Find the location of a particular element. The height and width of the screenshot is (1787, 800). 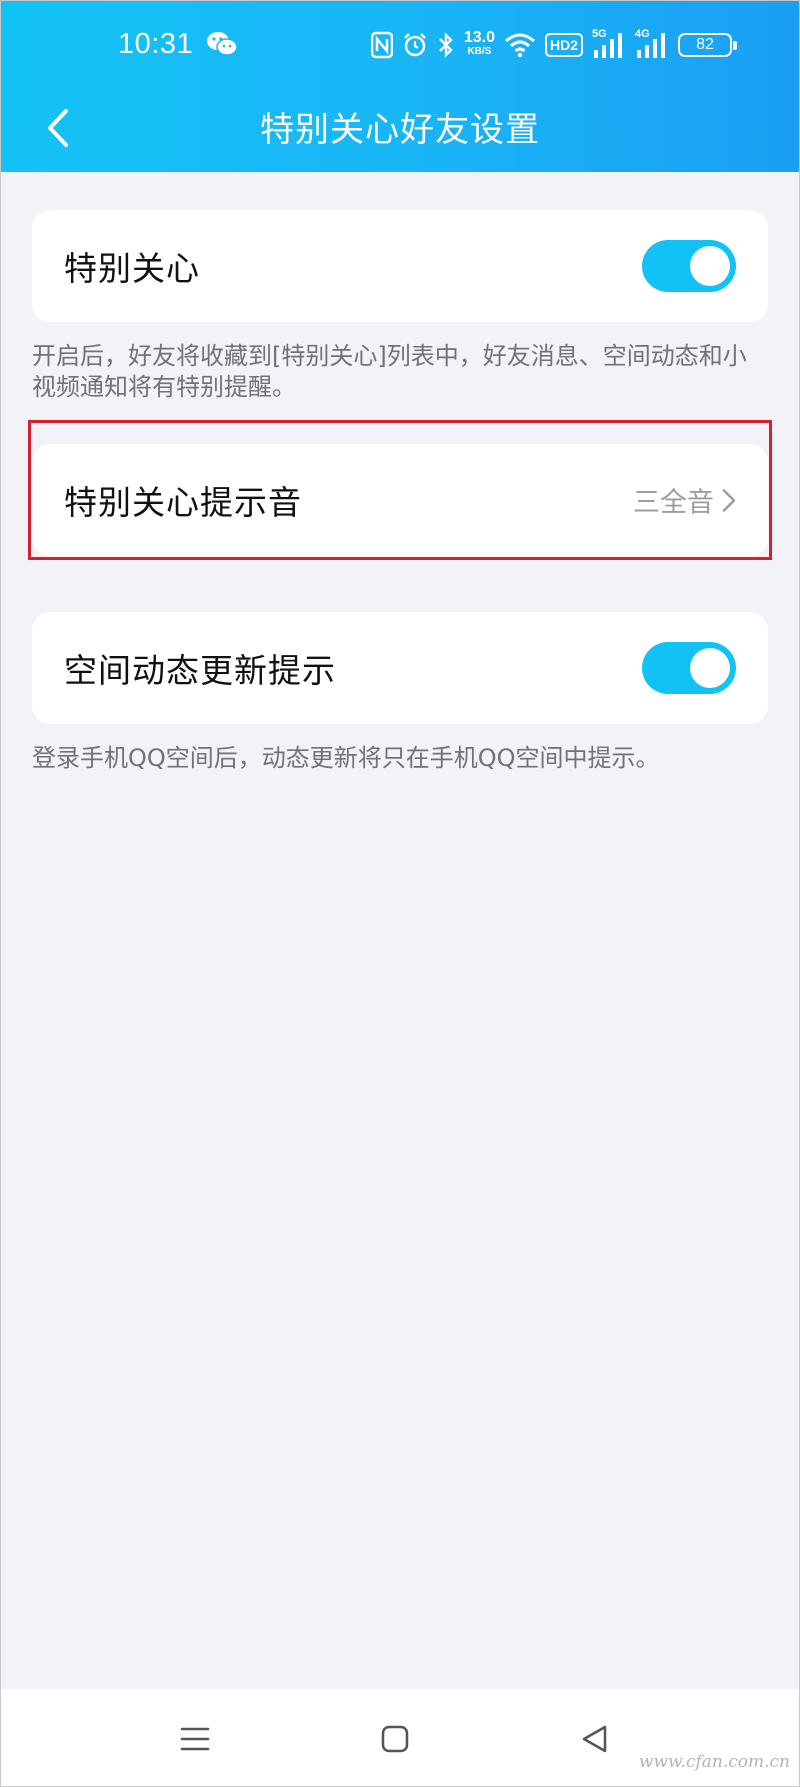

qzone-updates-card: 空间动态更新提示 is located at coordinates (400, 668).